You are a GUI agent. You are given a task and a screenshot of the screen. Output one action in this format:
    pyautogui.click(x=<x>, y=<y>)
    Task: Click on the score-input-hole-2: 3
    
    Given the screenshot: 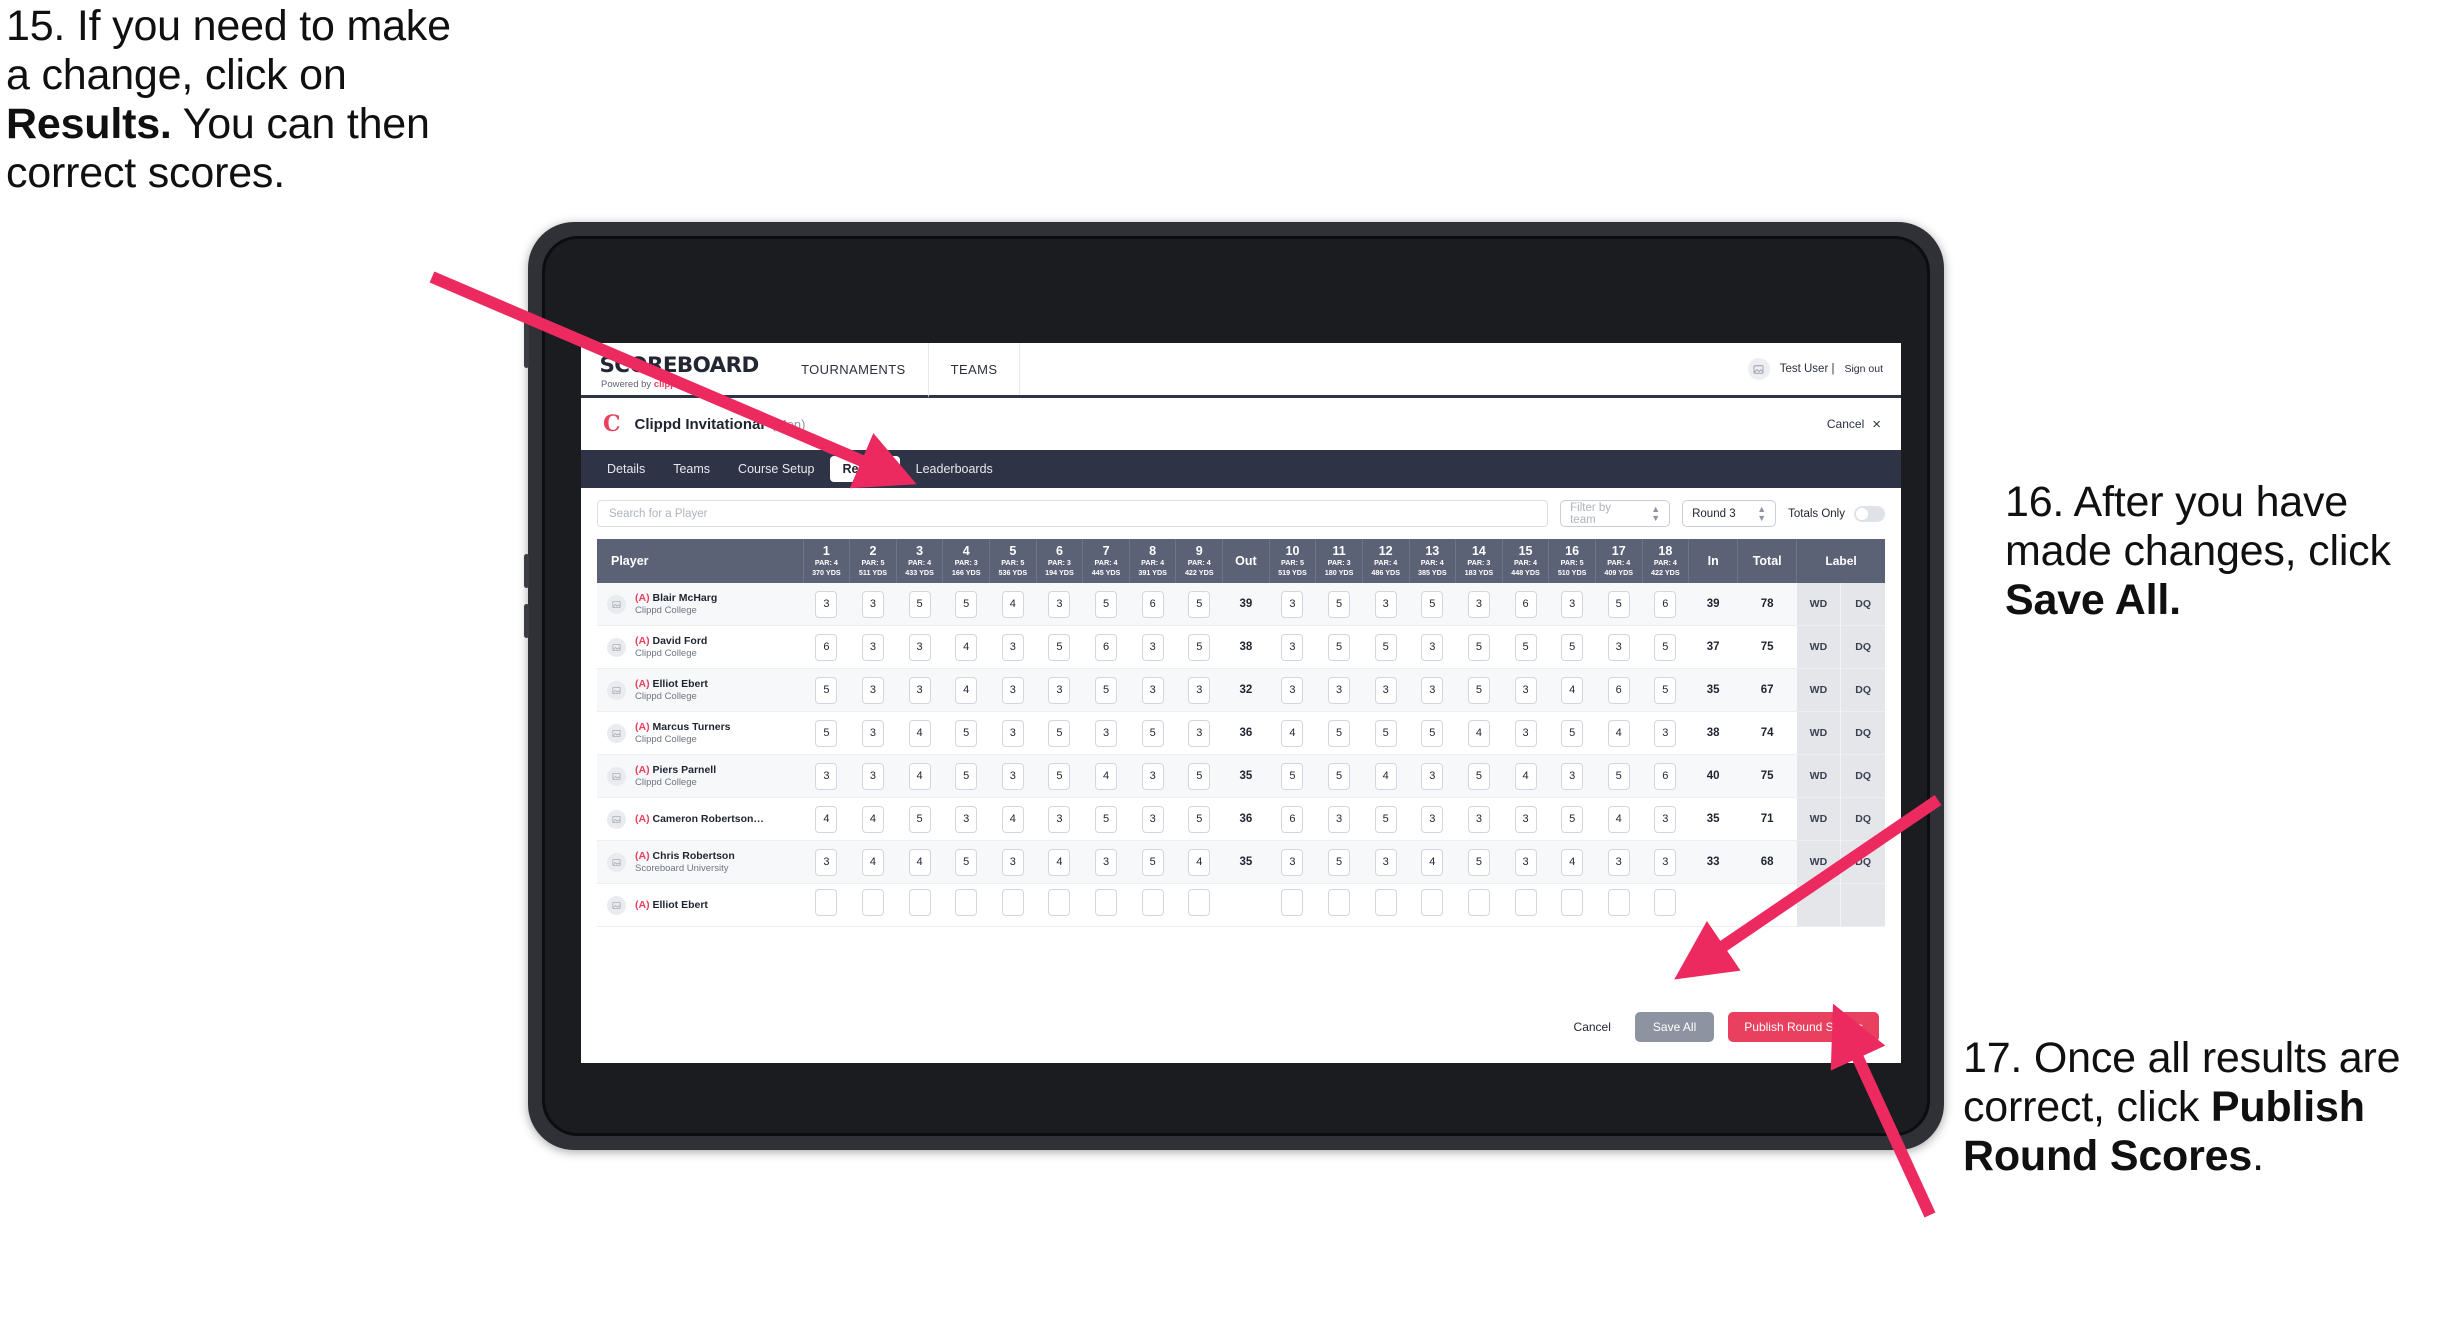 What is the action you would take?
    pyautogui.click(x=872, y=776)
    